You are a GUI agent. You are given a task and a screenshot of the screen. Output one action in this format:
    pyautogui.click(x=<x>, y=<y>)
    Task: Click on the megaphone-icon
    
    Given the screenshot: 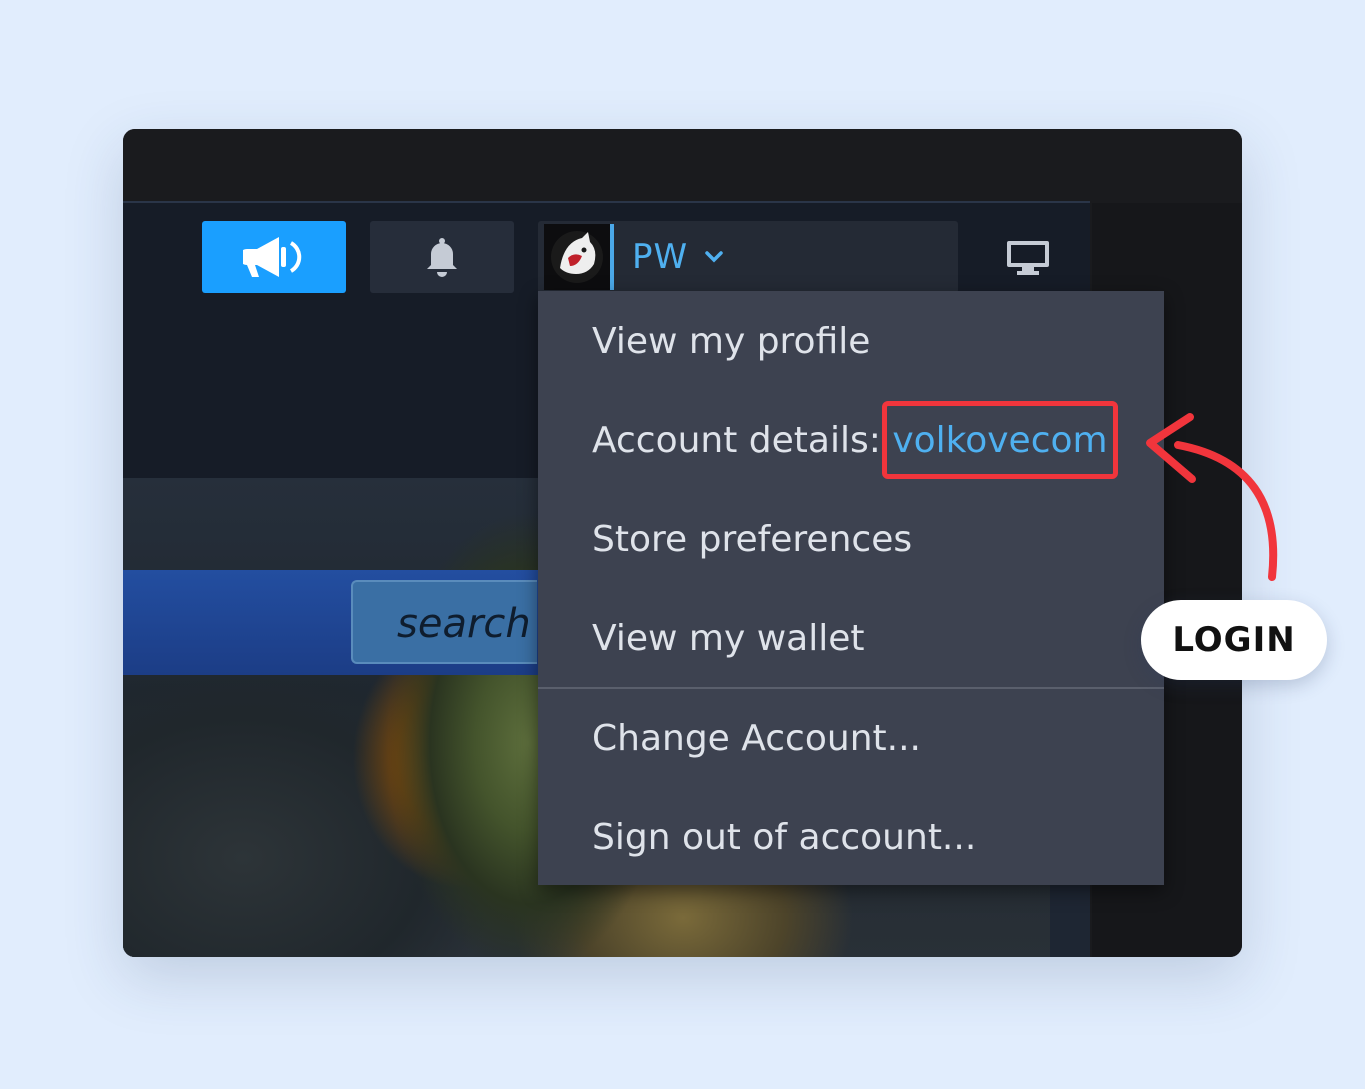 What is the action you would take?
    pyautogui.click(x=272, y=257)
    